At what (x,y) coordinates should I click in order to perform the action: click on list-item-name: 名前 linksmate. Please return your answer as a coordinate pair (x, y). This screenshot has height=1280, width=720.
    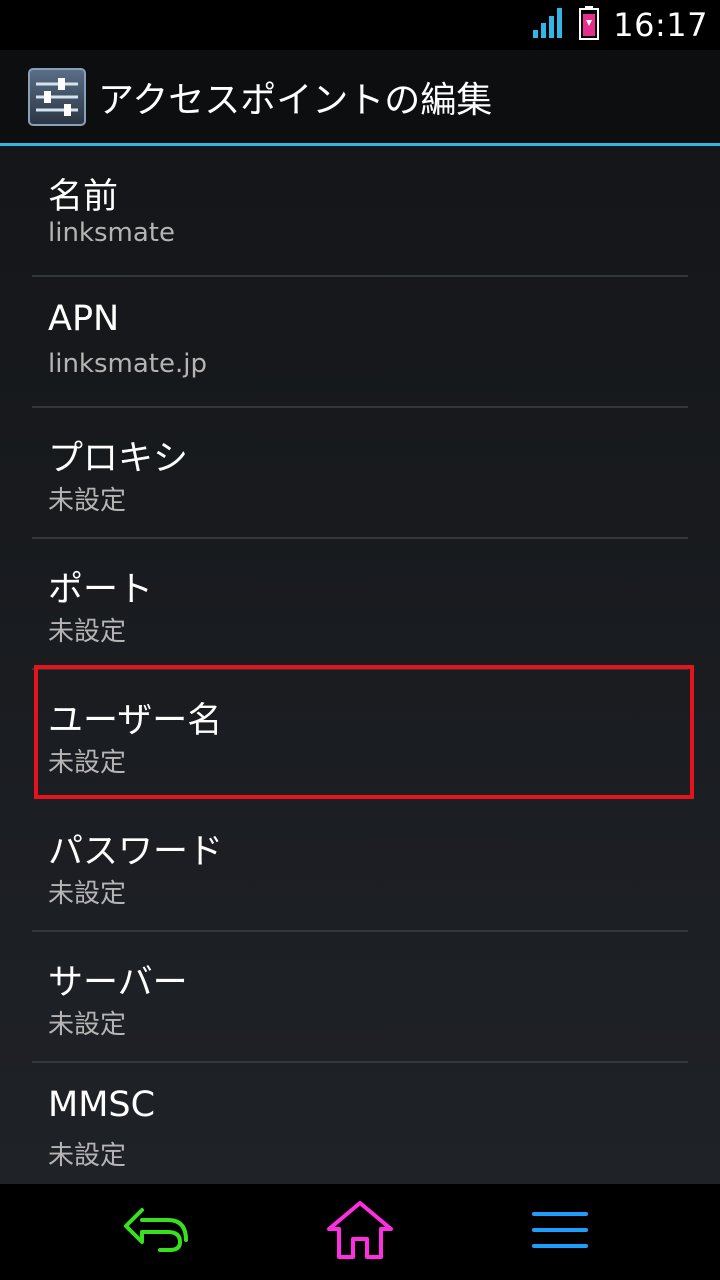
    Looking at the image, I should click on (360, 211).